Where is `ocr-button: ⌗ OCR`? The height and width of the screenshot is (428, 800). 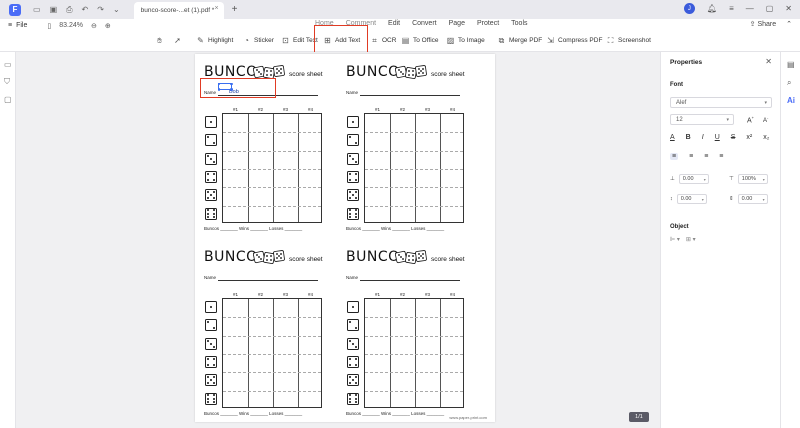 ocr-button: ⌗ OCR is located at coordinates (383, 40).